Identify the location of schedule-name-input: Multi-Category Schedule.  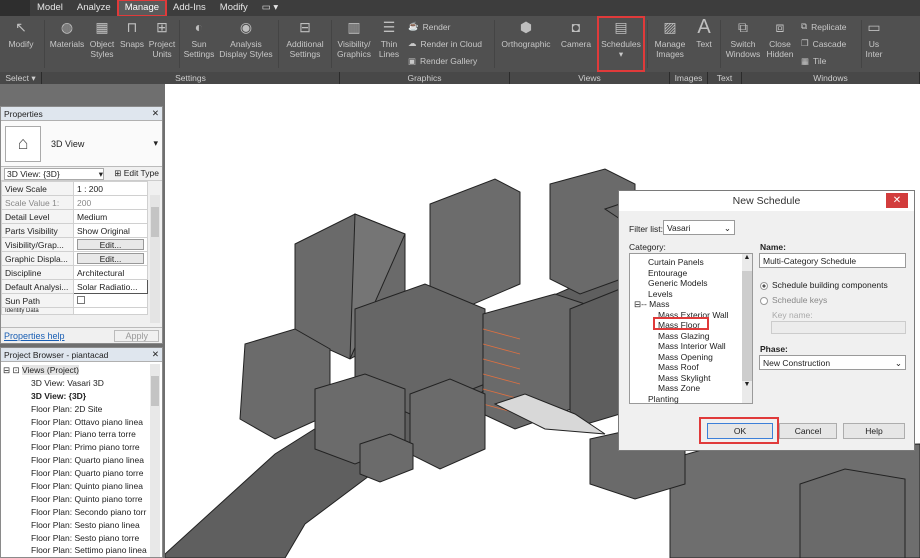
(832, 260).